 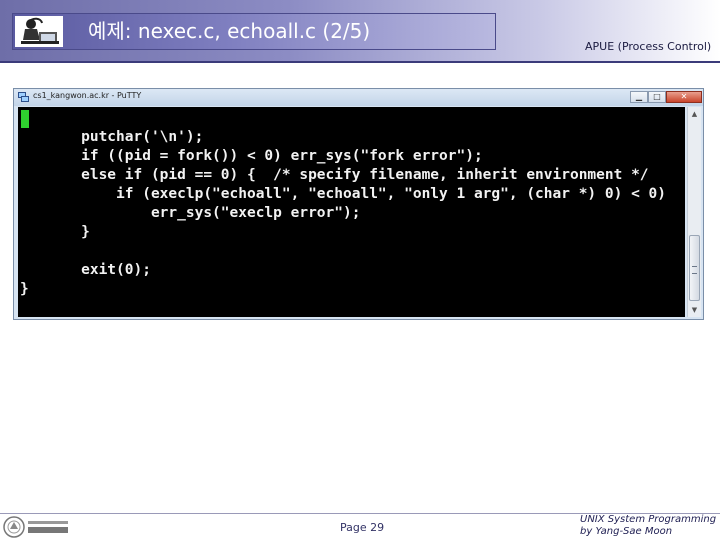 I want to click on window-titlebar: cs1_kangwon.ac.kr - PuTTY ▁ □ ✕, so click(x=358, y=97).